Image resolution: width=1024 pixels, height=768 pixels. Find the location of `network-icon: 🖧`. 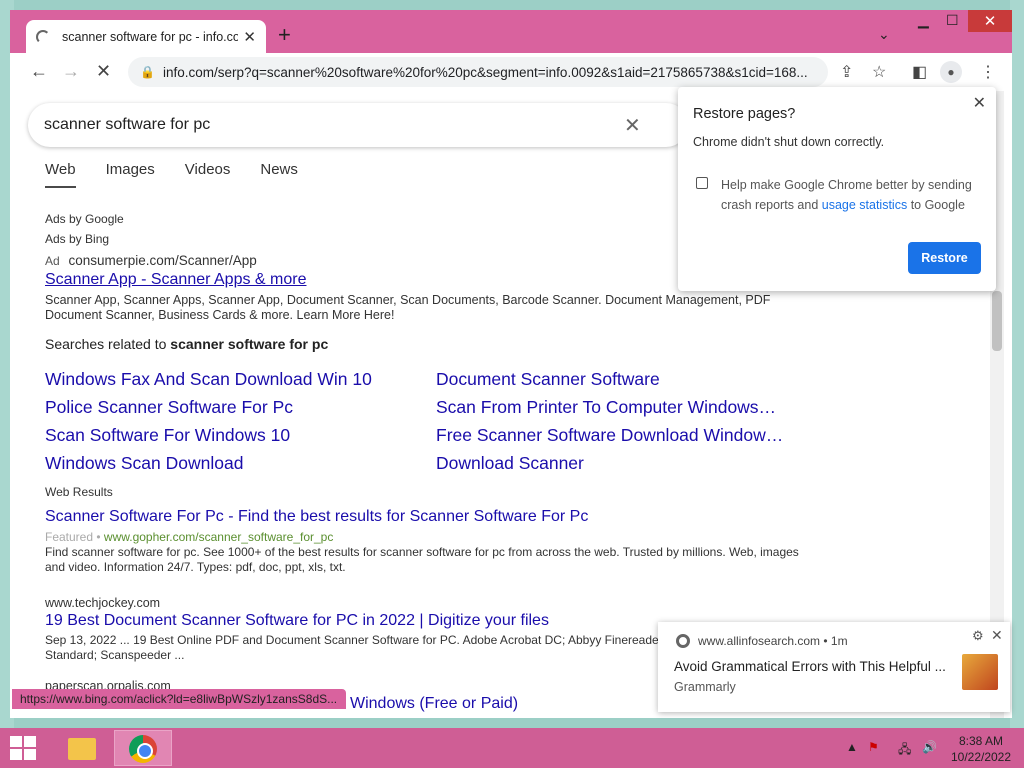

network-icon: 🖧 is located at coordinates (904, 750).